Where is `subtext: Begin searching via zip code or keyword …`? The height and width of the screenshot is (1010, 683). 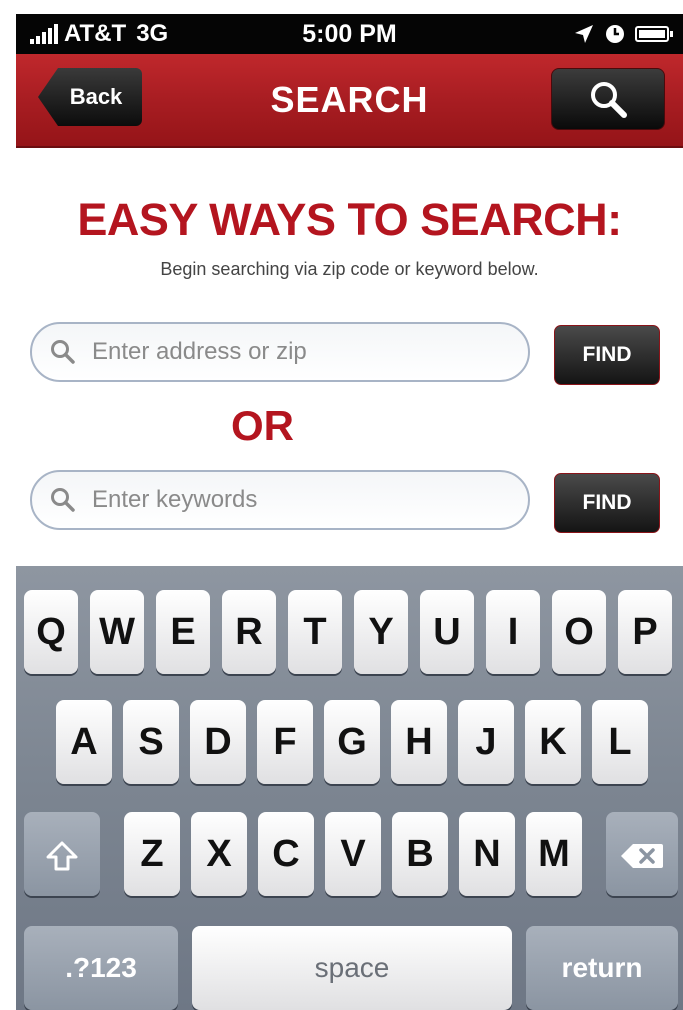
subtext: Begin searching via zip code or keyword … is located at coordinates (349, 269).